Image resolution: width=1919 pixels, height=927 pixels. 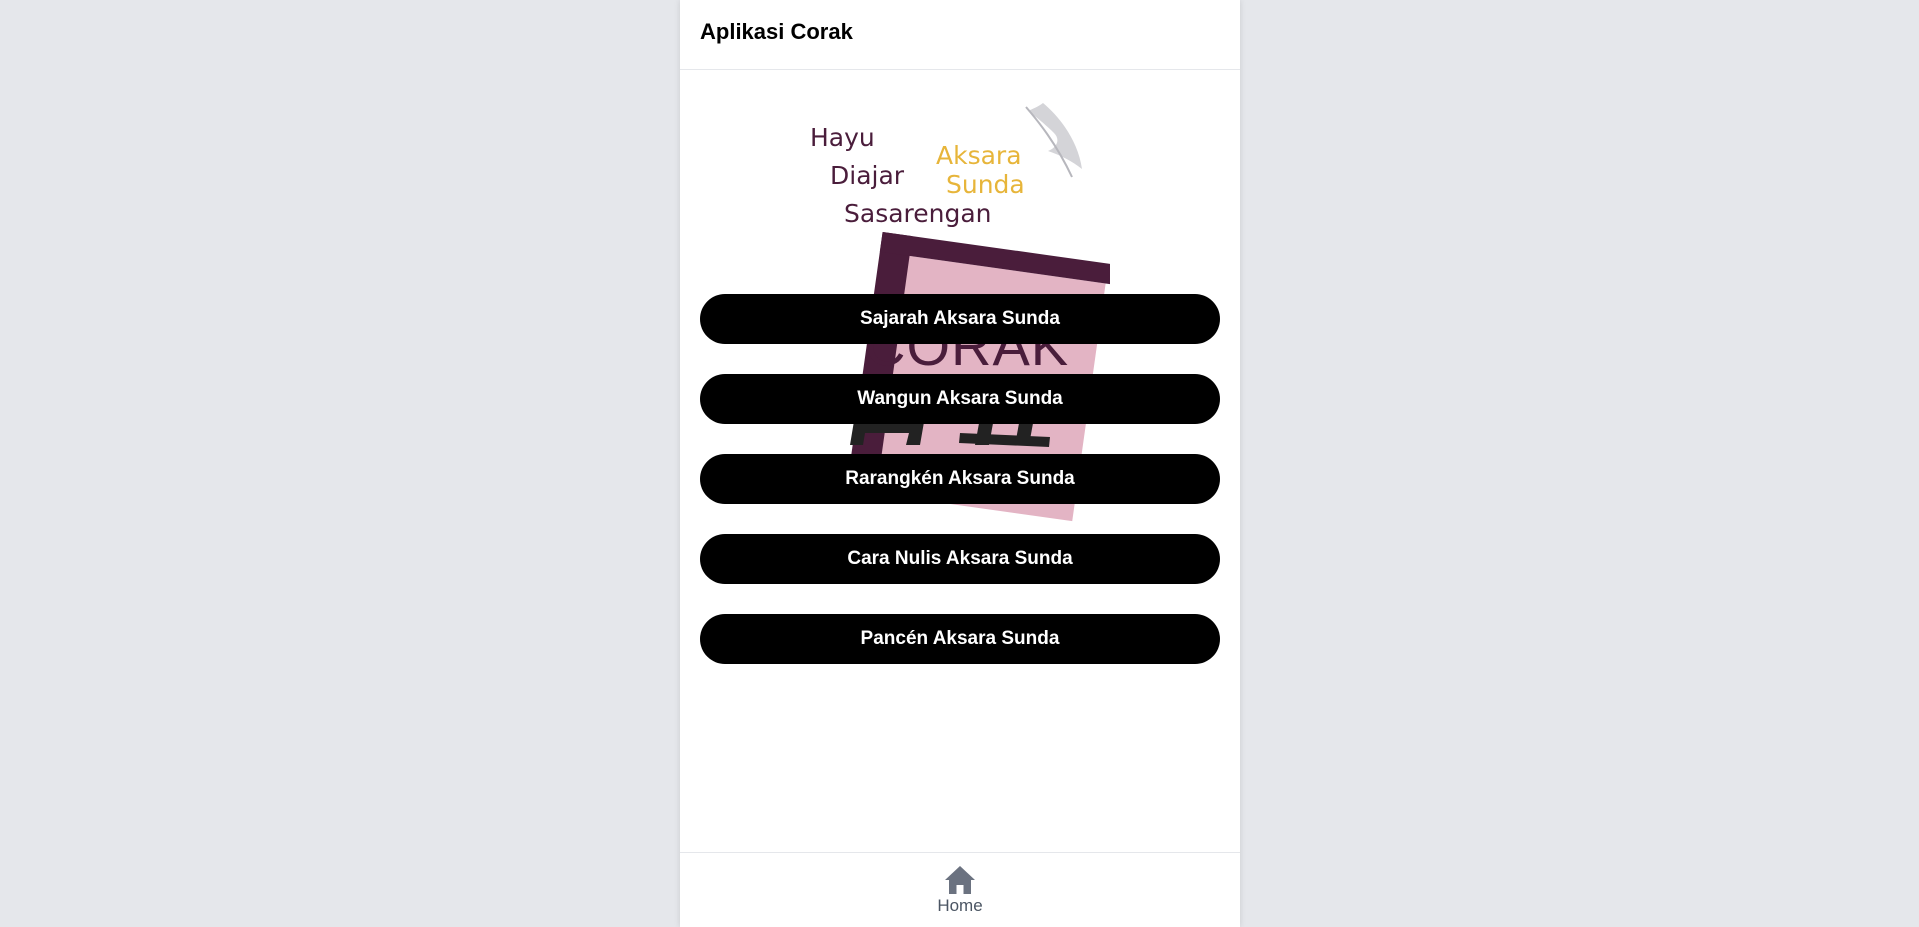 I want to click on logo-highlight-2: Sunda, so click(x=985, y=184).